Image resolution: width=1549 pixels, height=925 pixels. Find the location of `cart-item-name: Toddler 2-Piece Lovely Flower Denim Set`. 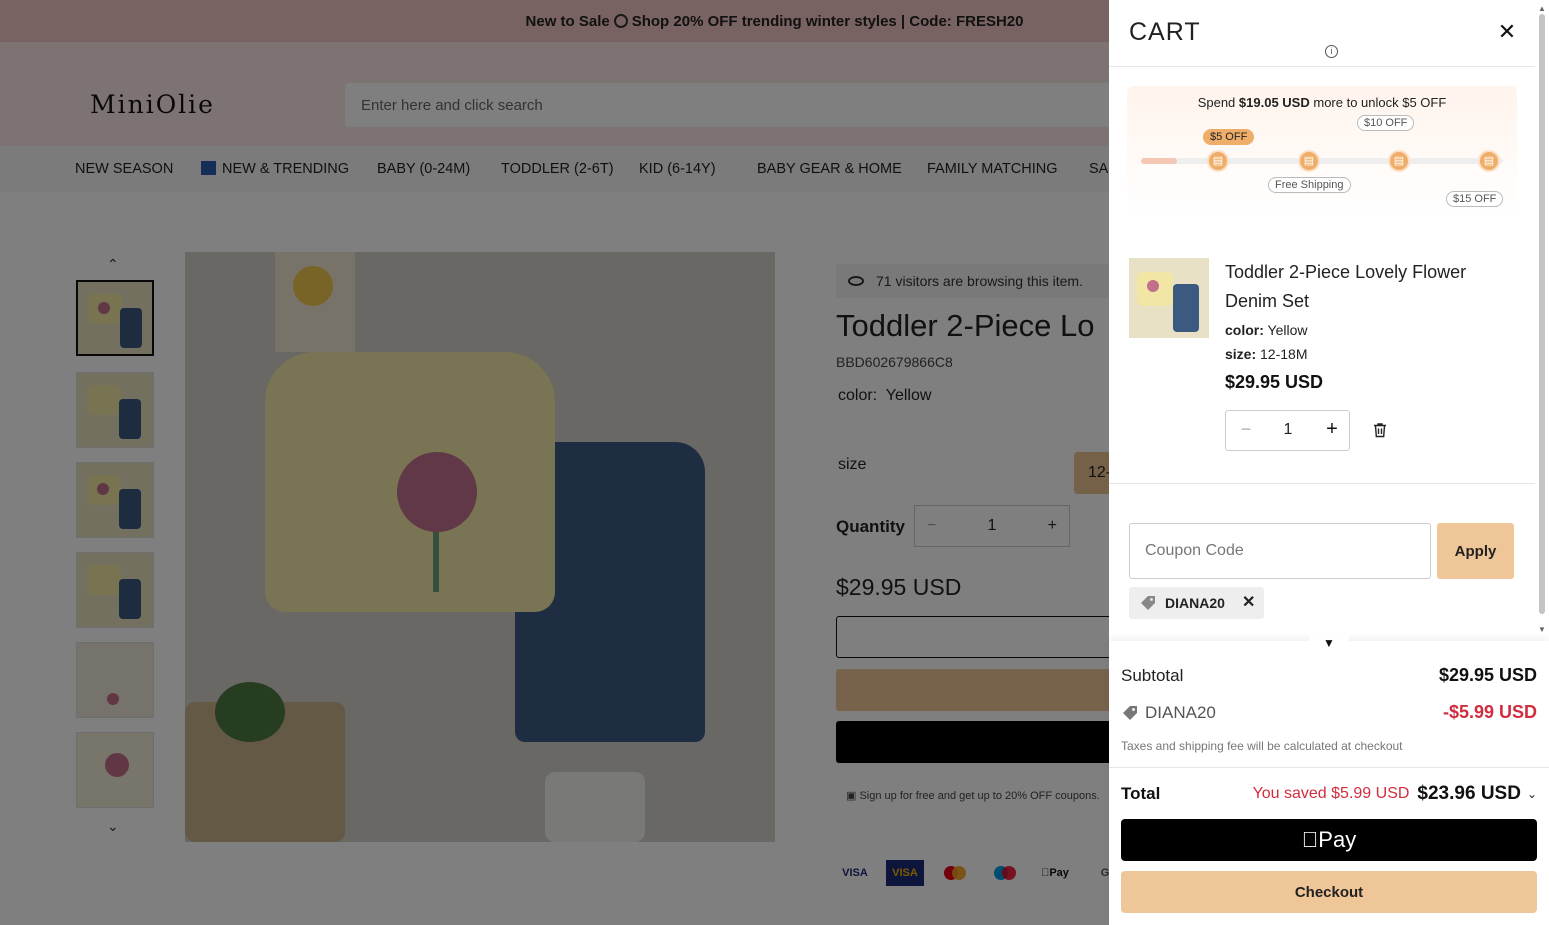

cart-item-name: Toddler 2-Piece Lovely Flower Denim Set is located at coordinates (1370, 287).